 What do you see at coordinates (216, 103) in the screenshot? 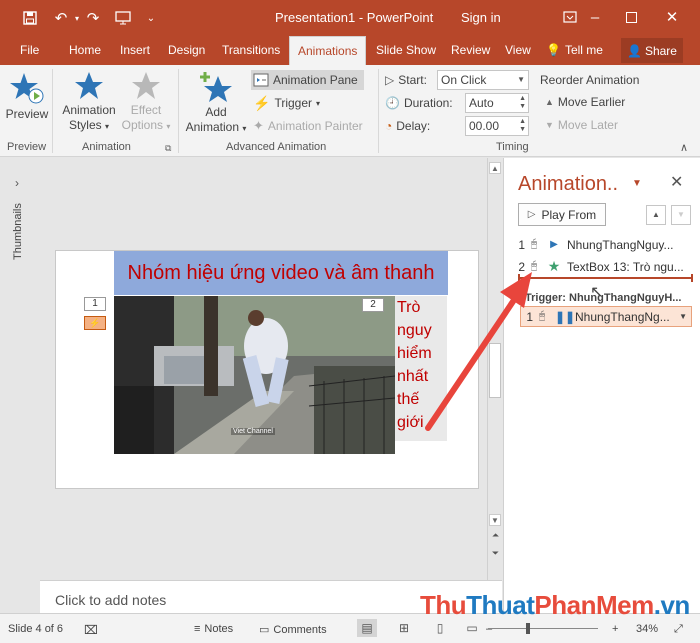
I see `add-animation-button: Add Animation ▾` at bounding box center [216, 103].